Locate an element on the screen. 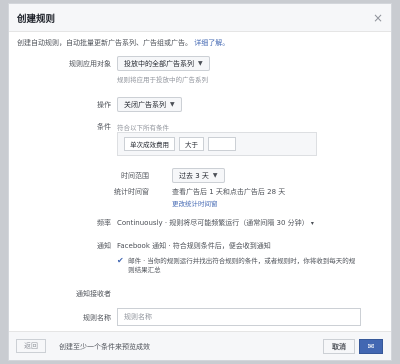 Image resolution: width=400 pixels, height=364 pixels. condition-box: 单次成效费用 大于 is located at coordinates (217, 144).